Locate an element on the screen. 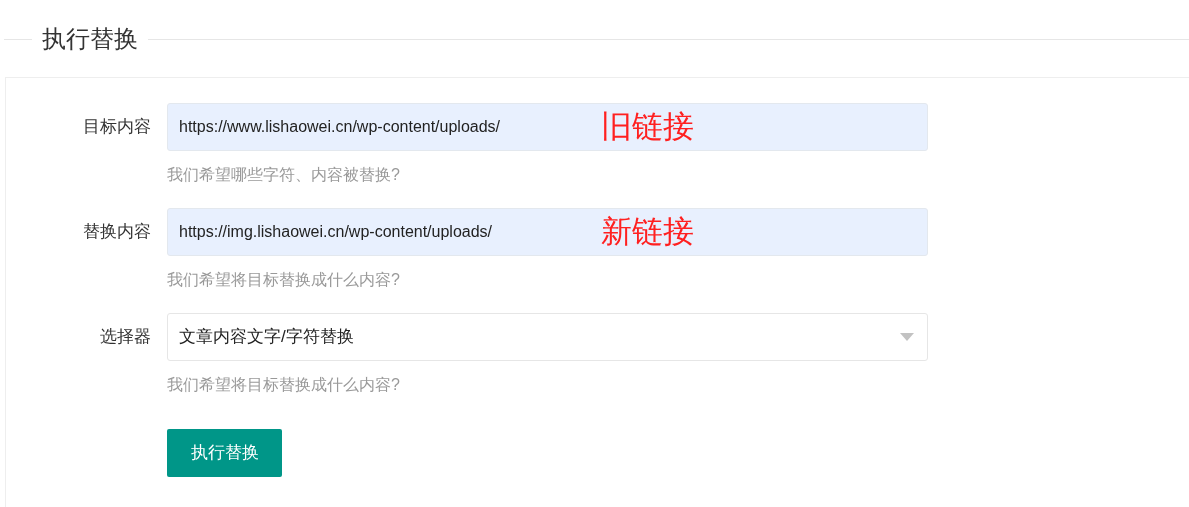  annotation-text: 新链接 is located at coordinates (647, 232).